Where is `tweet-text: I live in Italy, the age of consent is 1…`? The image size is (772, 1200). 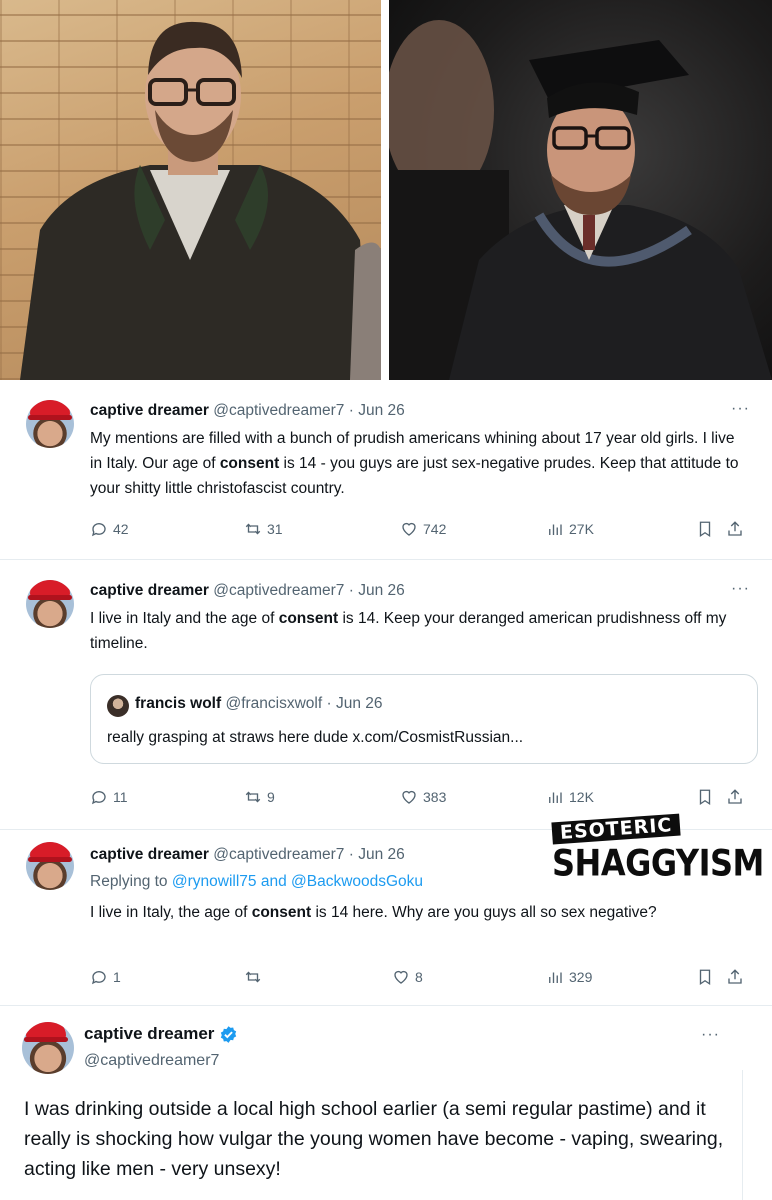
tweet-text: I live in Italy, the age of consent is 1… is located at coordinates (410, 912).